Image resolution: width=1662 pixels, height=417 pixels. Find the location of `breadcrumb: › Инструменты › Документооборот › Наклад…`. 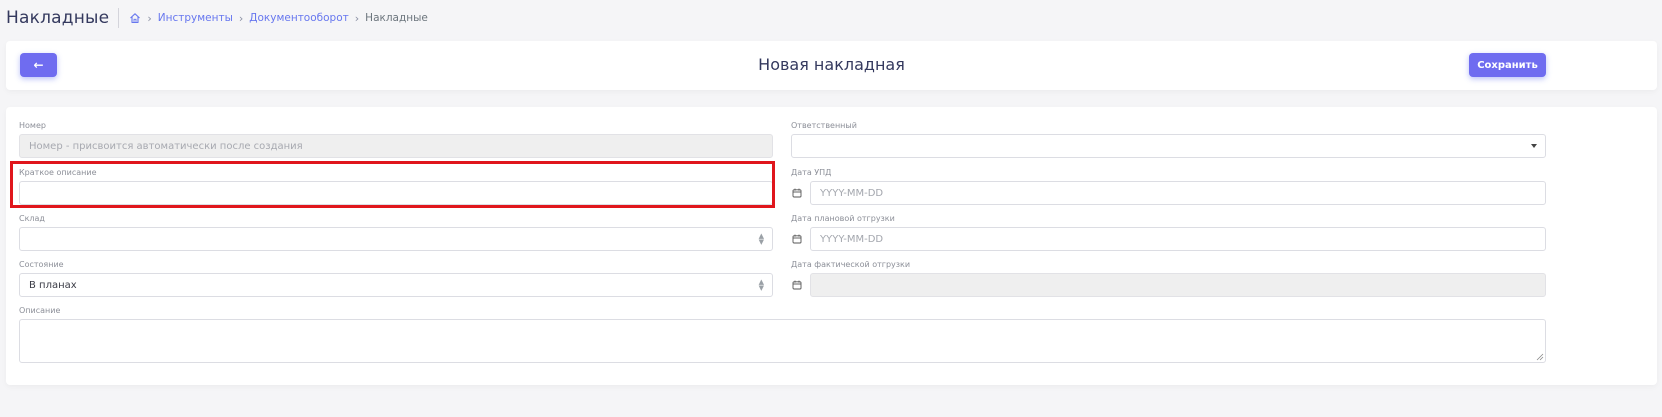

breadcrumb: › Инструменты › Документооборот › Наклад… is located at coordinates (278, 18).